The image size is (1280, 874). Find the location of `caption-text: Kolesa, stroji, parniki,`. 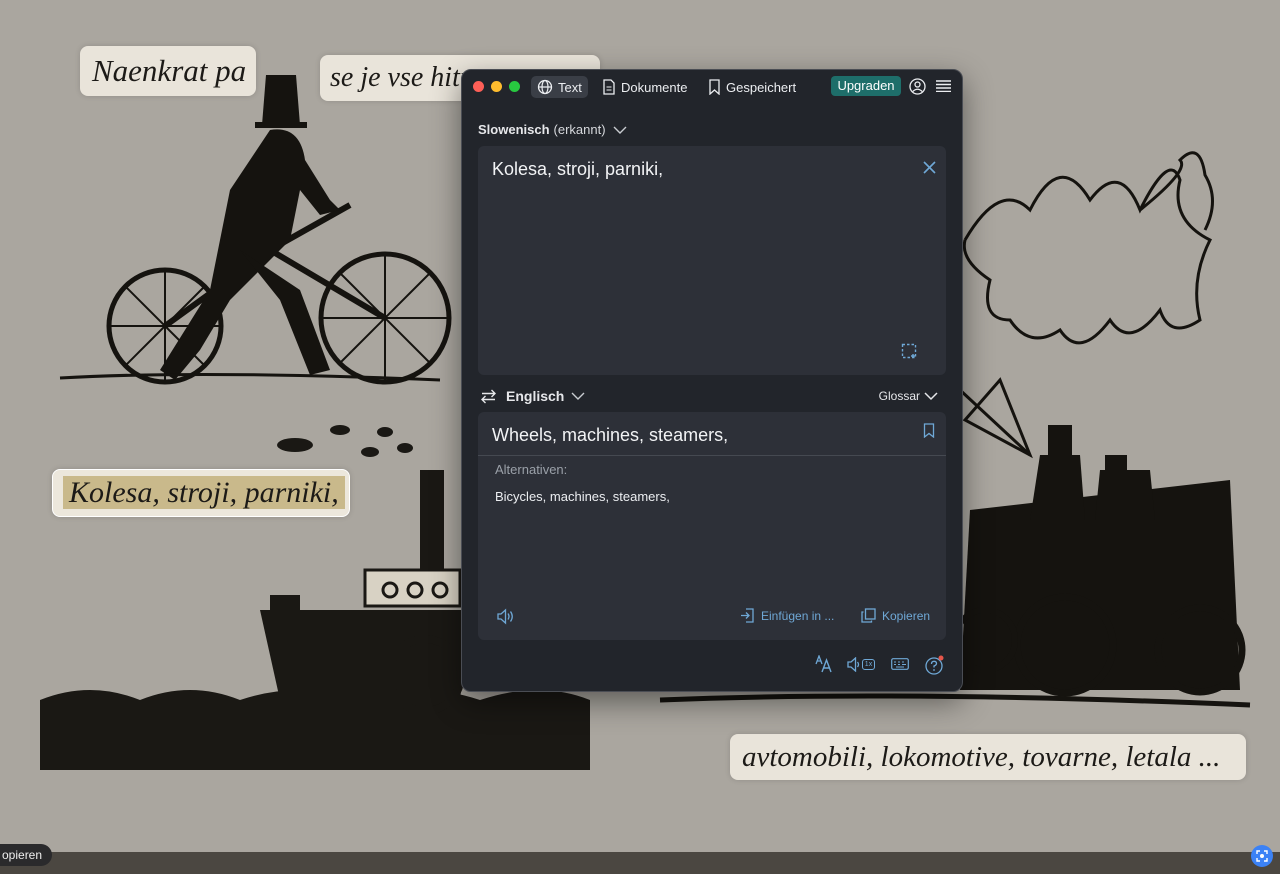

caption-text: Kolesa, stroji, parniki, is located at coordinates (204, 492).